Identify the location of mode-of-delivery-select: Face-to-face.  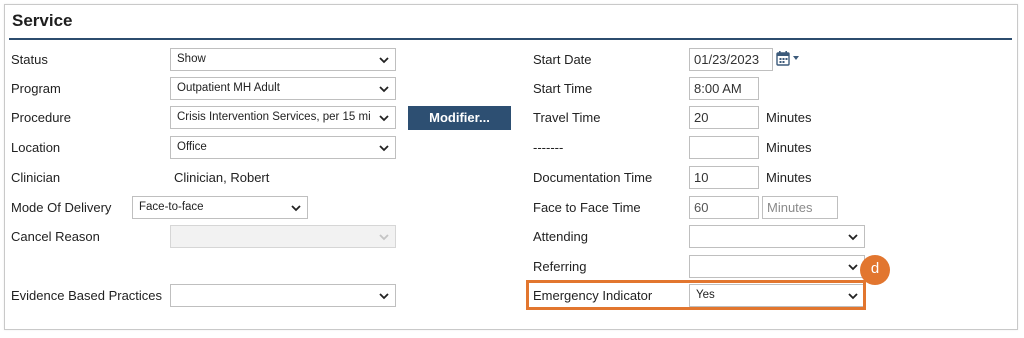
(220, 207).